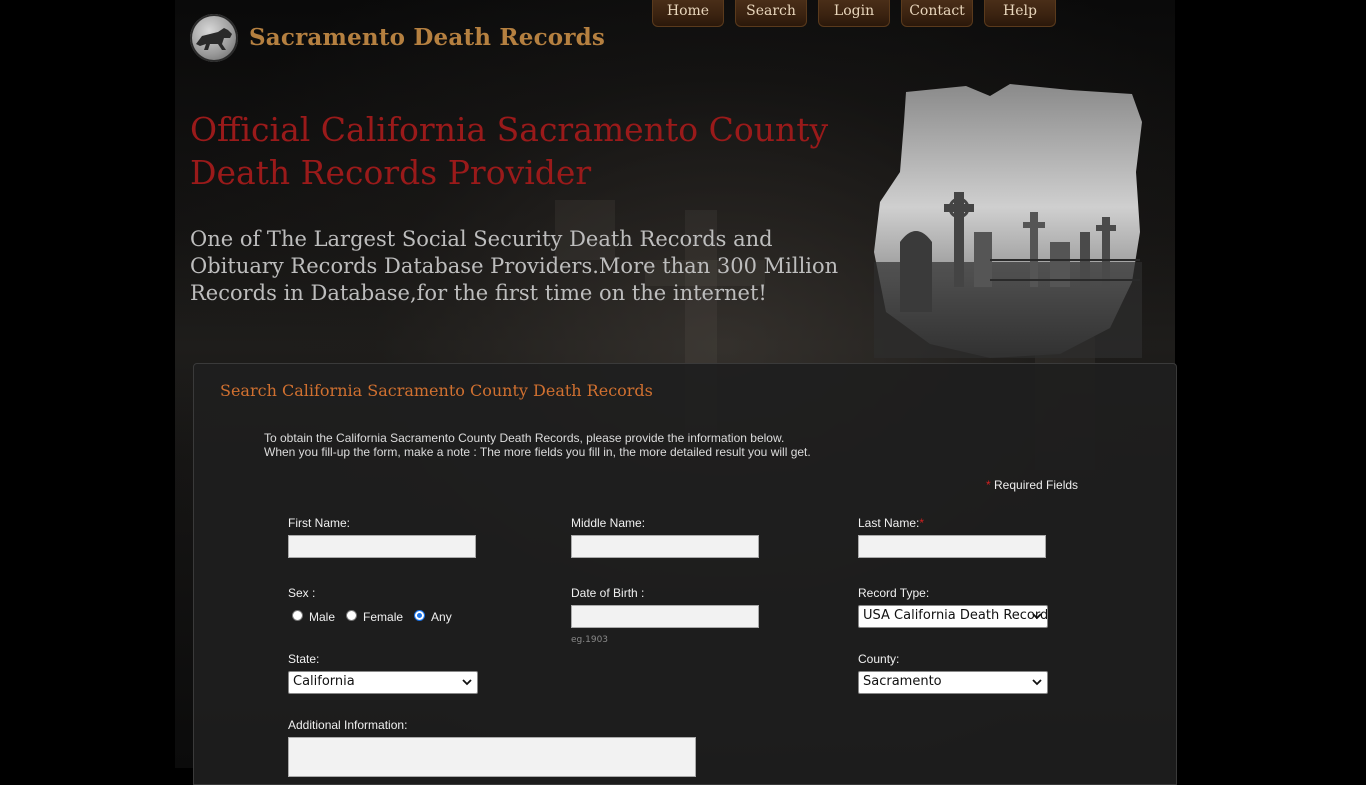  What do you see at coordinates (771, 13) in the screenshot?
I see `nav-search: Search` at bounding box center [771, 13].